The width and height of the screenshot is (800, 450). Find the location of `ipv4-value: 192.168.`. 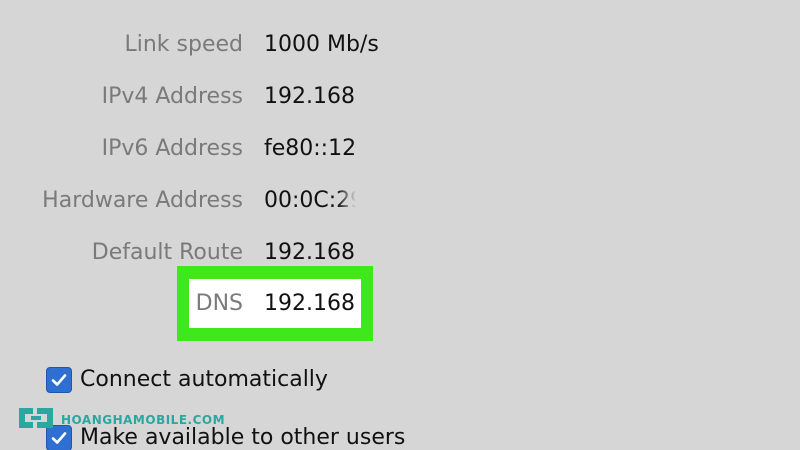

ipv4-value: 192.168. is located at coordinates (310, 96).